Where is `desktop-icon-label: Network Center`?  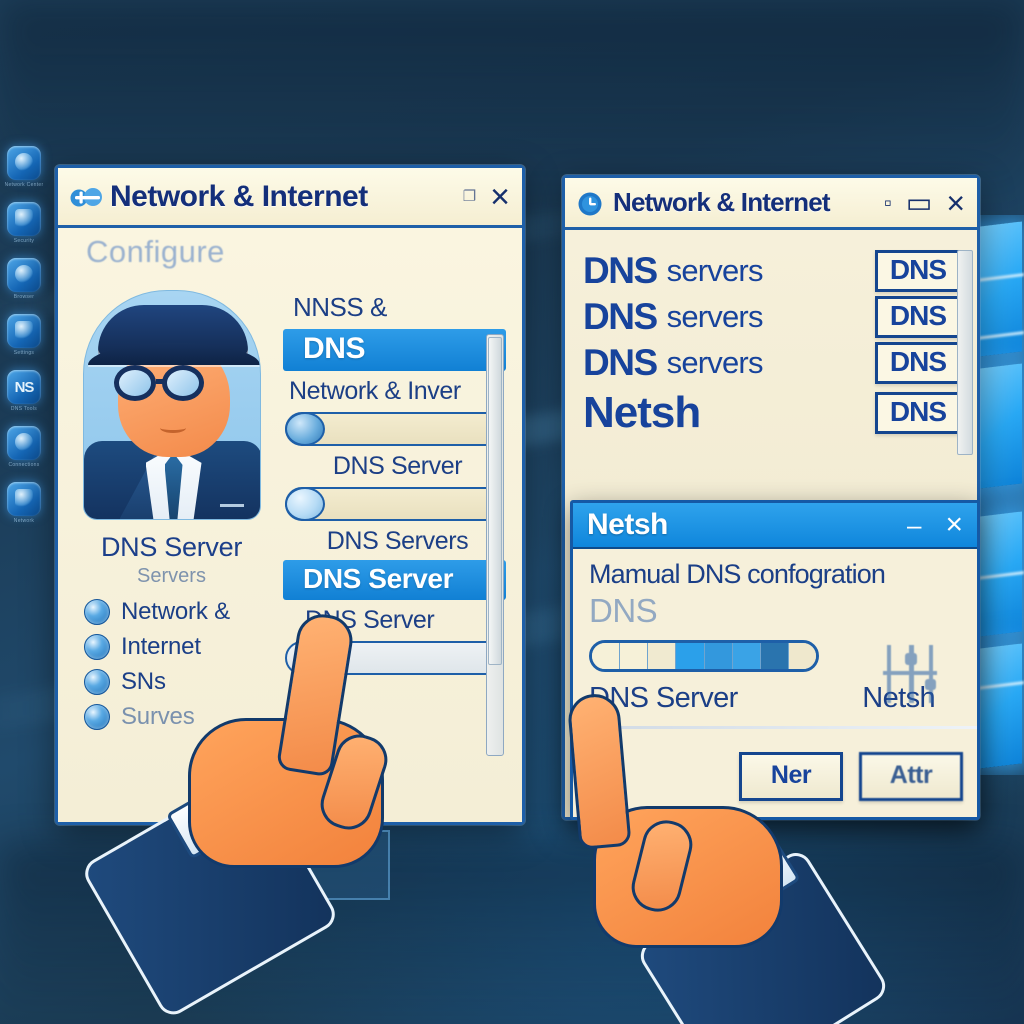
desktop-icon-label: Network Center is located at coordinates (24, 185).